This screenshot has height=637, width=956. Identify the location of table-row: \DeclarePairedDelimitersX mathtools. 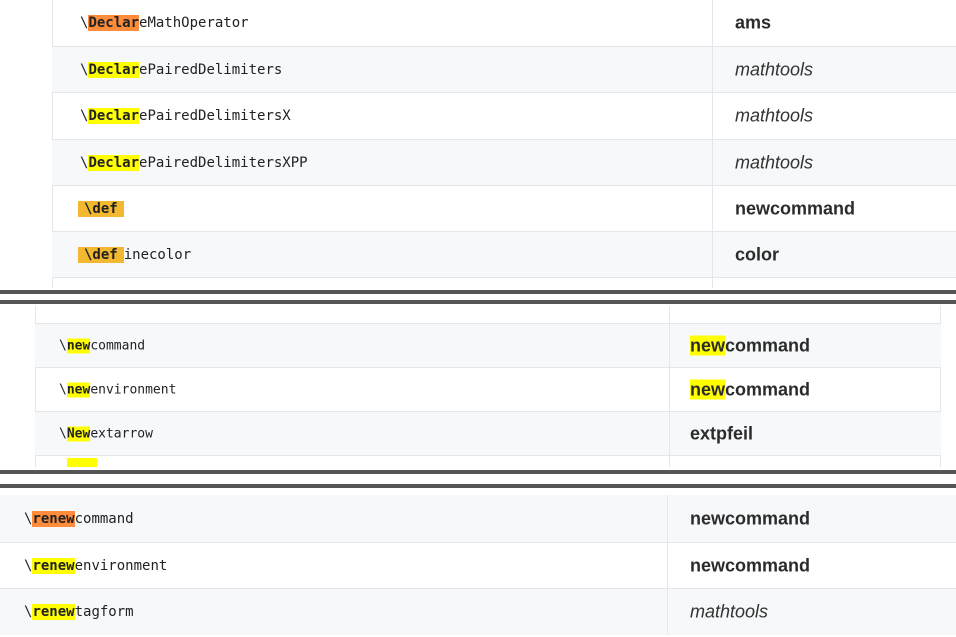
(504, 116).